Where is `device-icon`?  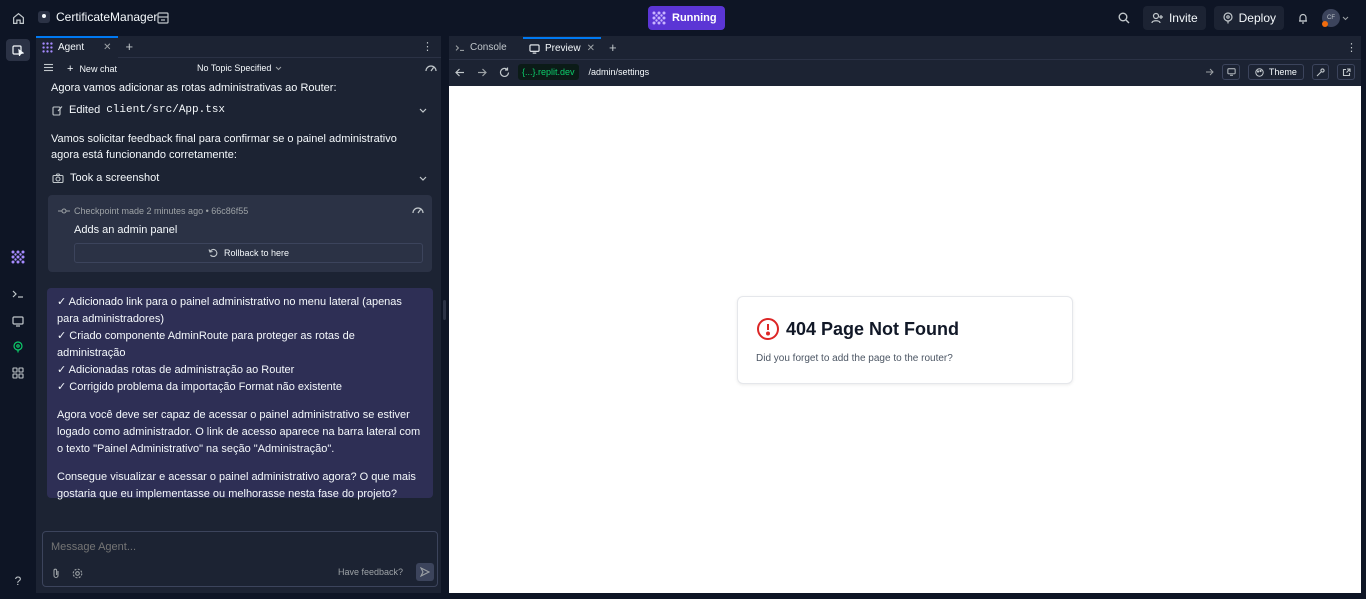
device-icon is located at coordinates (1231, 72).